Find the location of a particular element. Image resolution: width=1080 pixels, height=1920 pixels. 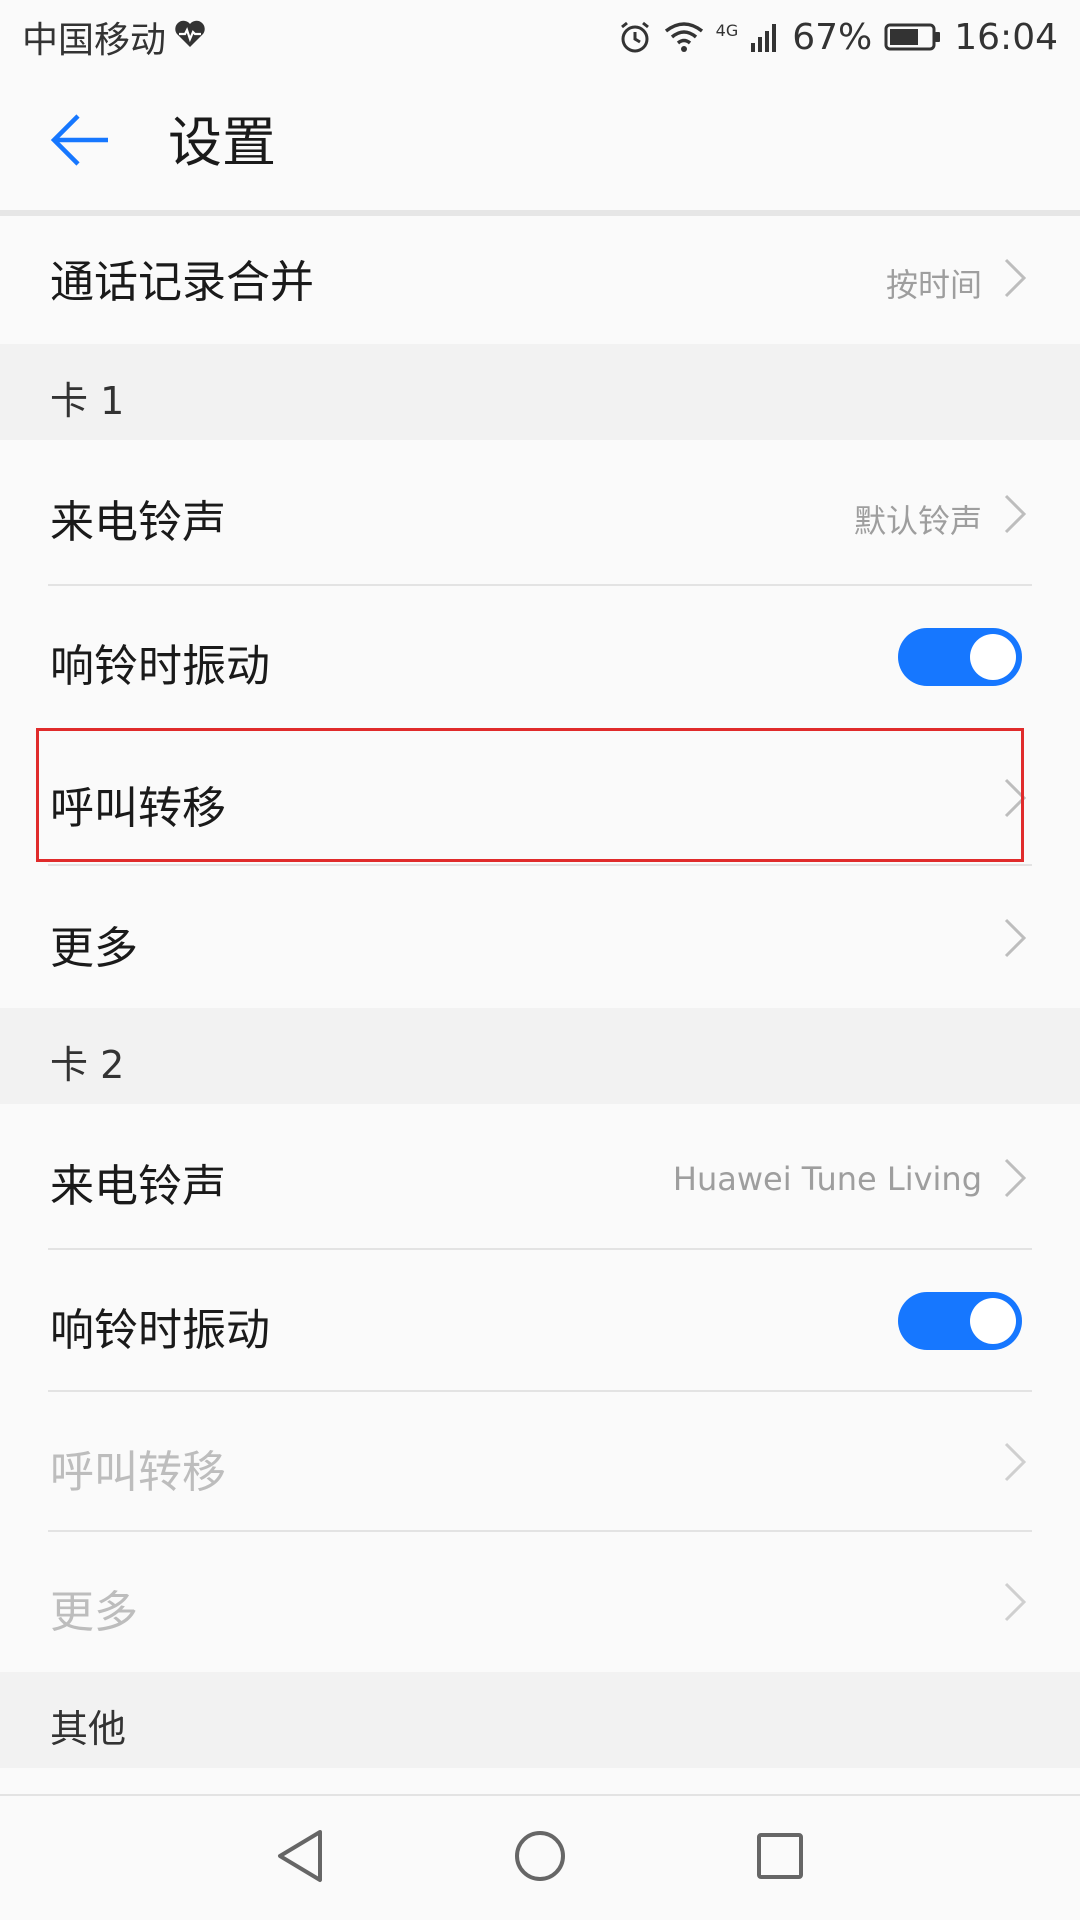

merge-call-log-label: 通话记录合并 is located at coordinates (182, 282).